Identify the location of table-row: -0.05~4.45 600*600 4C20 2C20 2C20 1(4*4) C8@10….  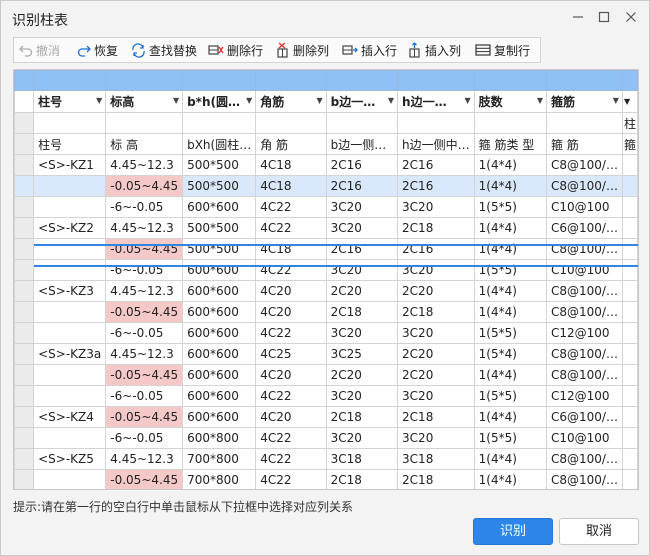
(326, 375).